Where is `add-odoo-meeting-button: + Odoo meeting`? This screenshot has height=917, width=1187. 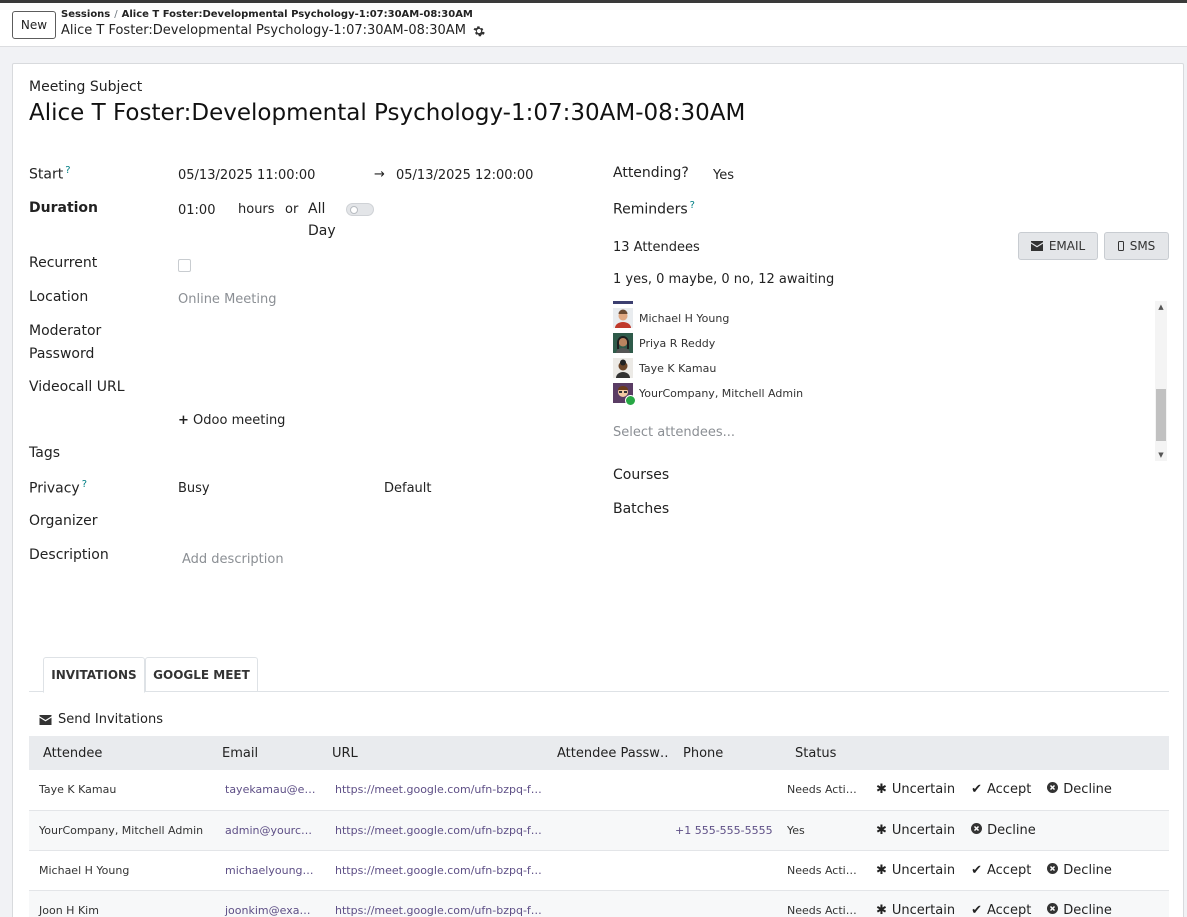 add-odoo-meeting-button: + Odoo meeting is located at coordinates (231, 420).